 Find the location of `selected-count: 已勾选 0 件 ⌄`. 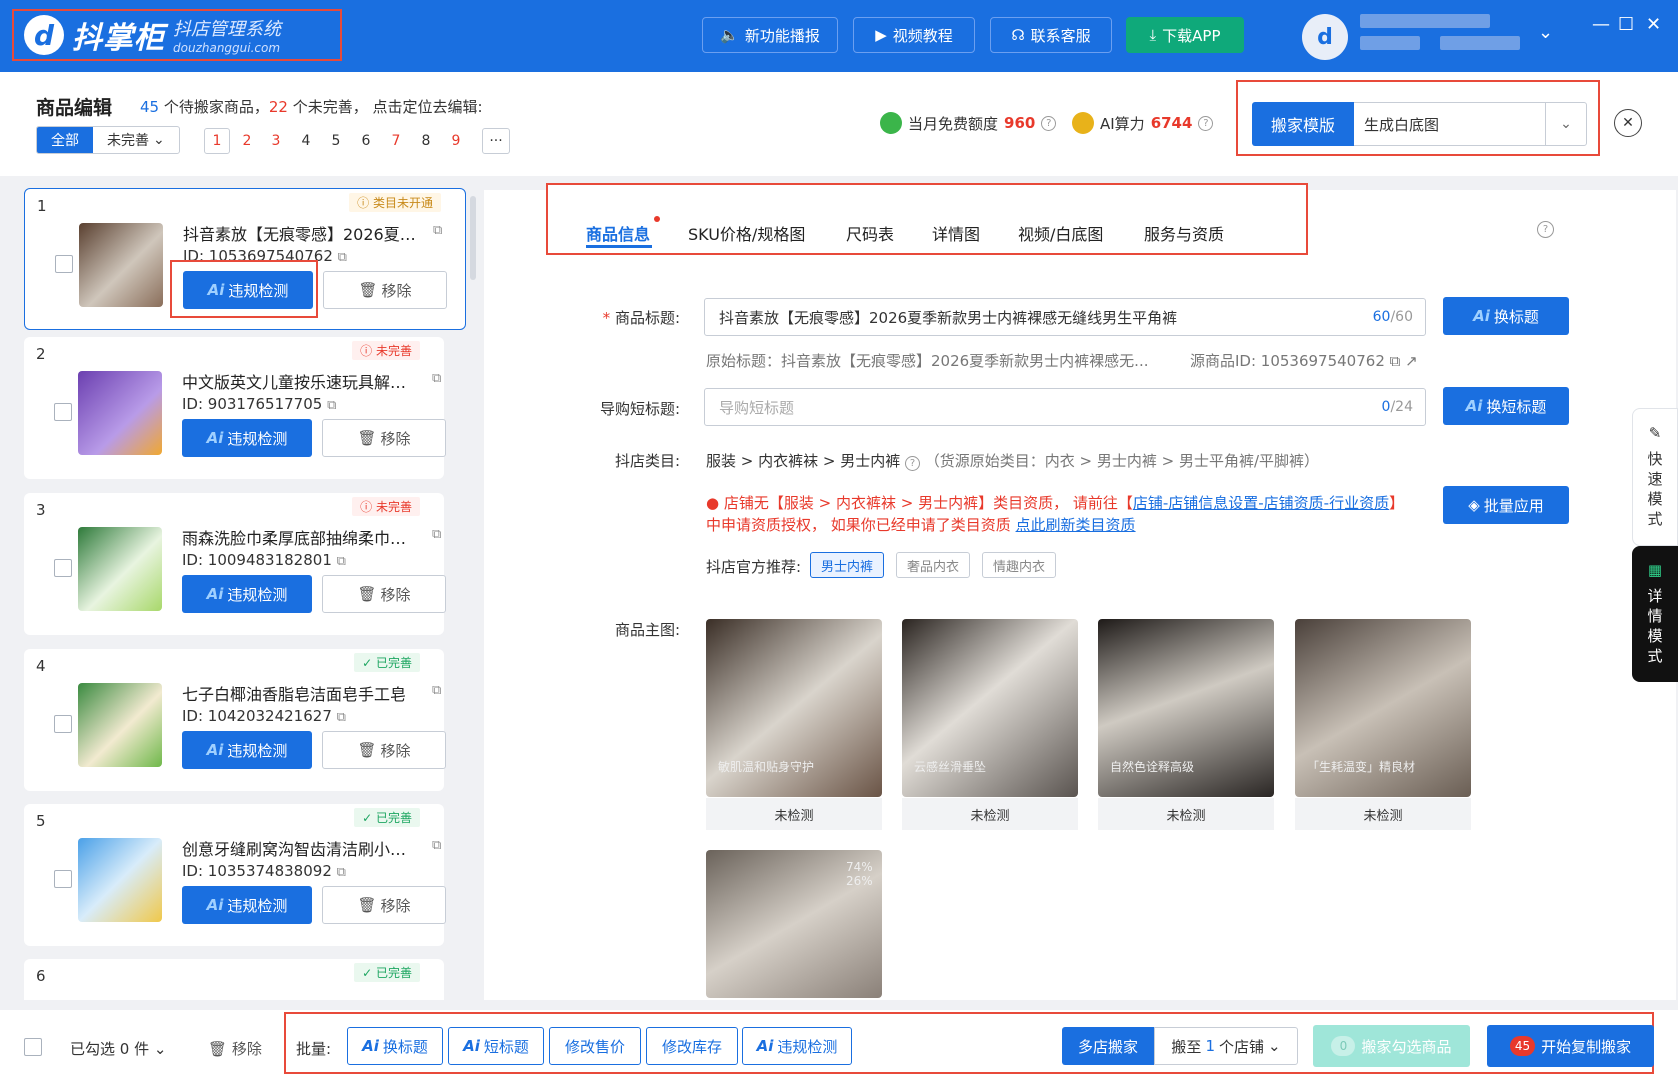

selected-count: 已勾选 0 件 ⌄ is located at coordinates (118, 1048).